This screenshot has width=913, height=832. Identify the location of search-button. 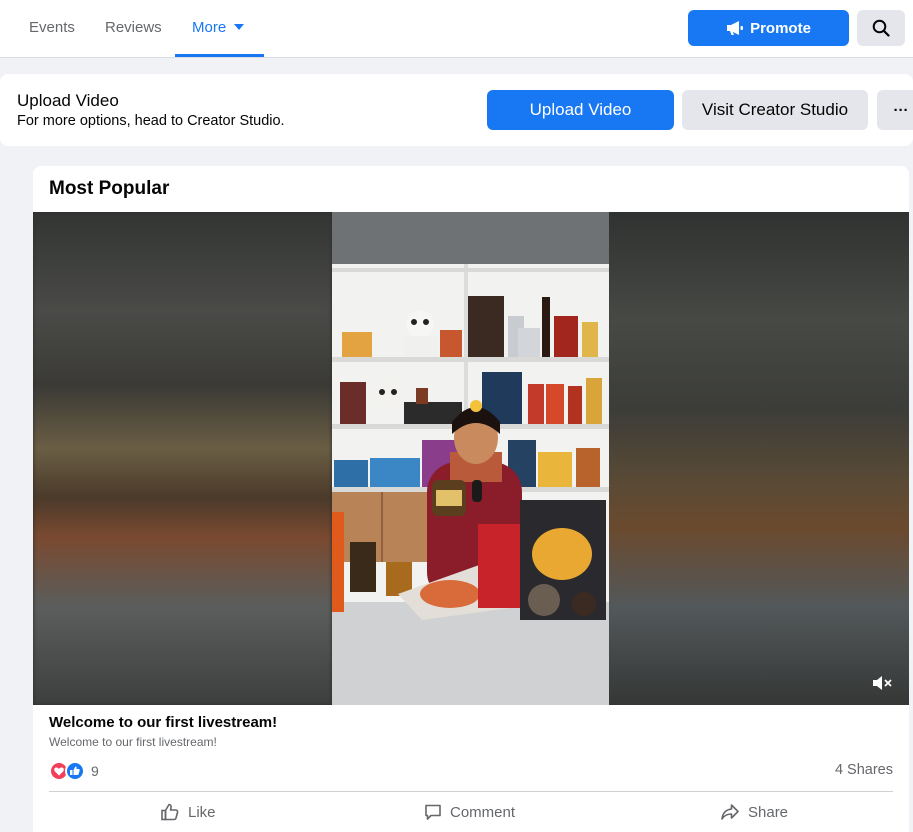
(881, 28).